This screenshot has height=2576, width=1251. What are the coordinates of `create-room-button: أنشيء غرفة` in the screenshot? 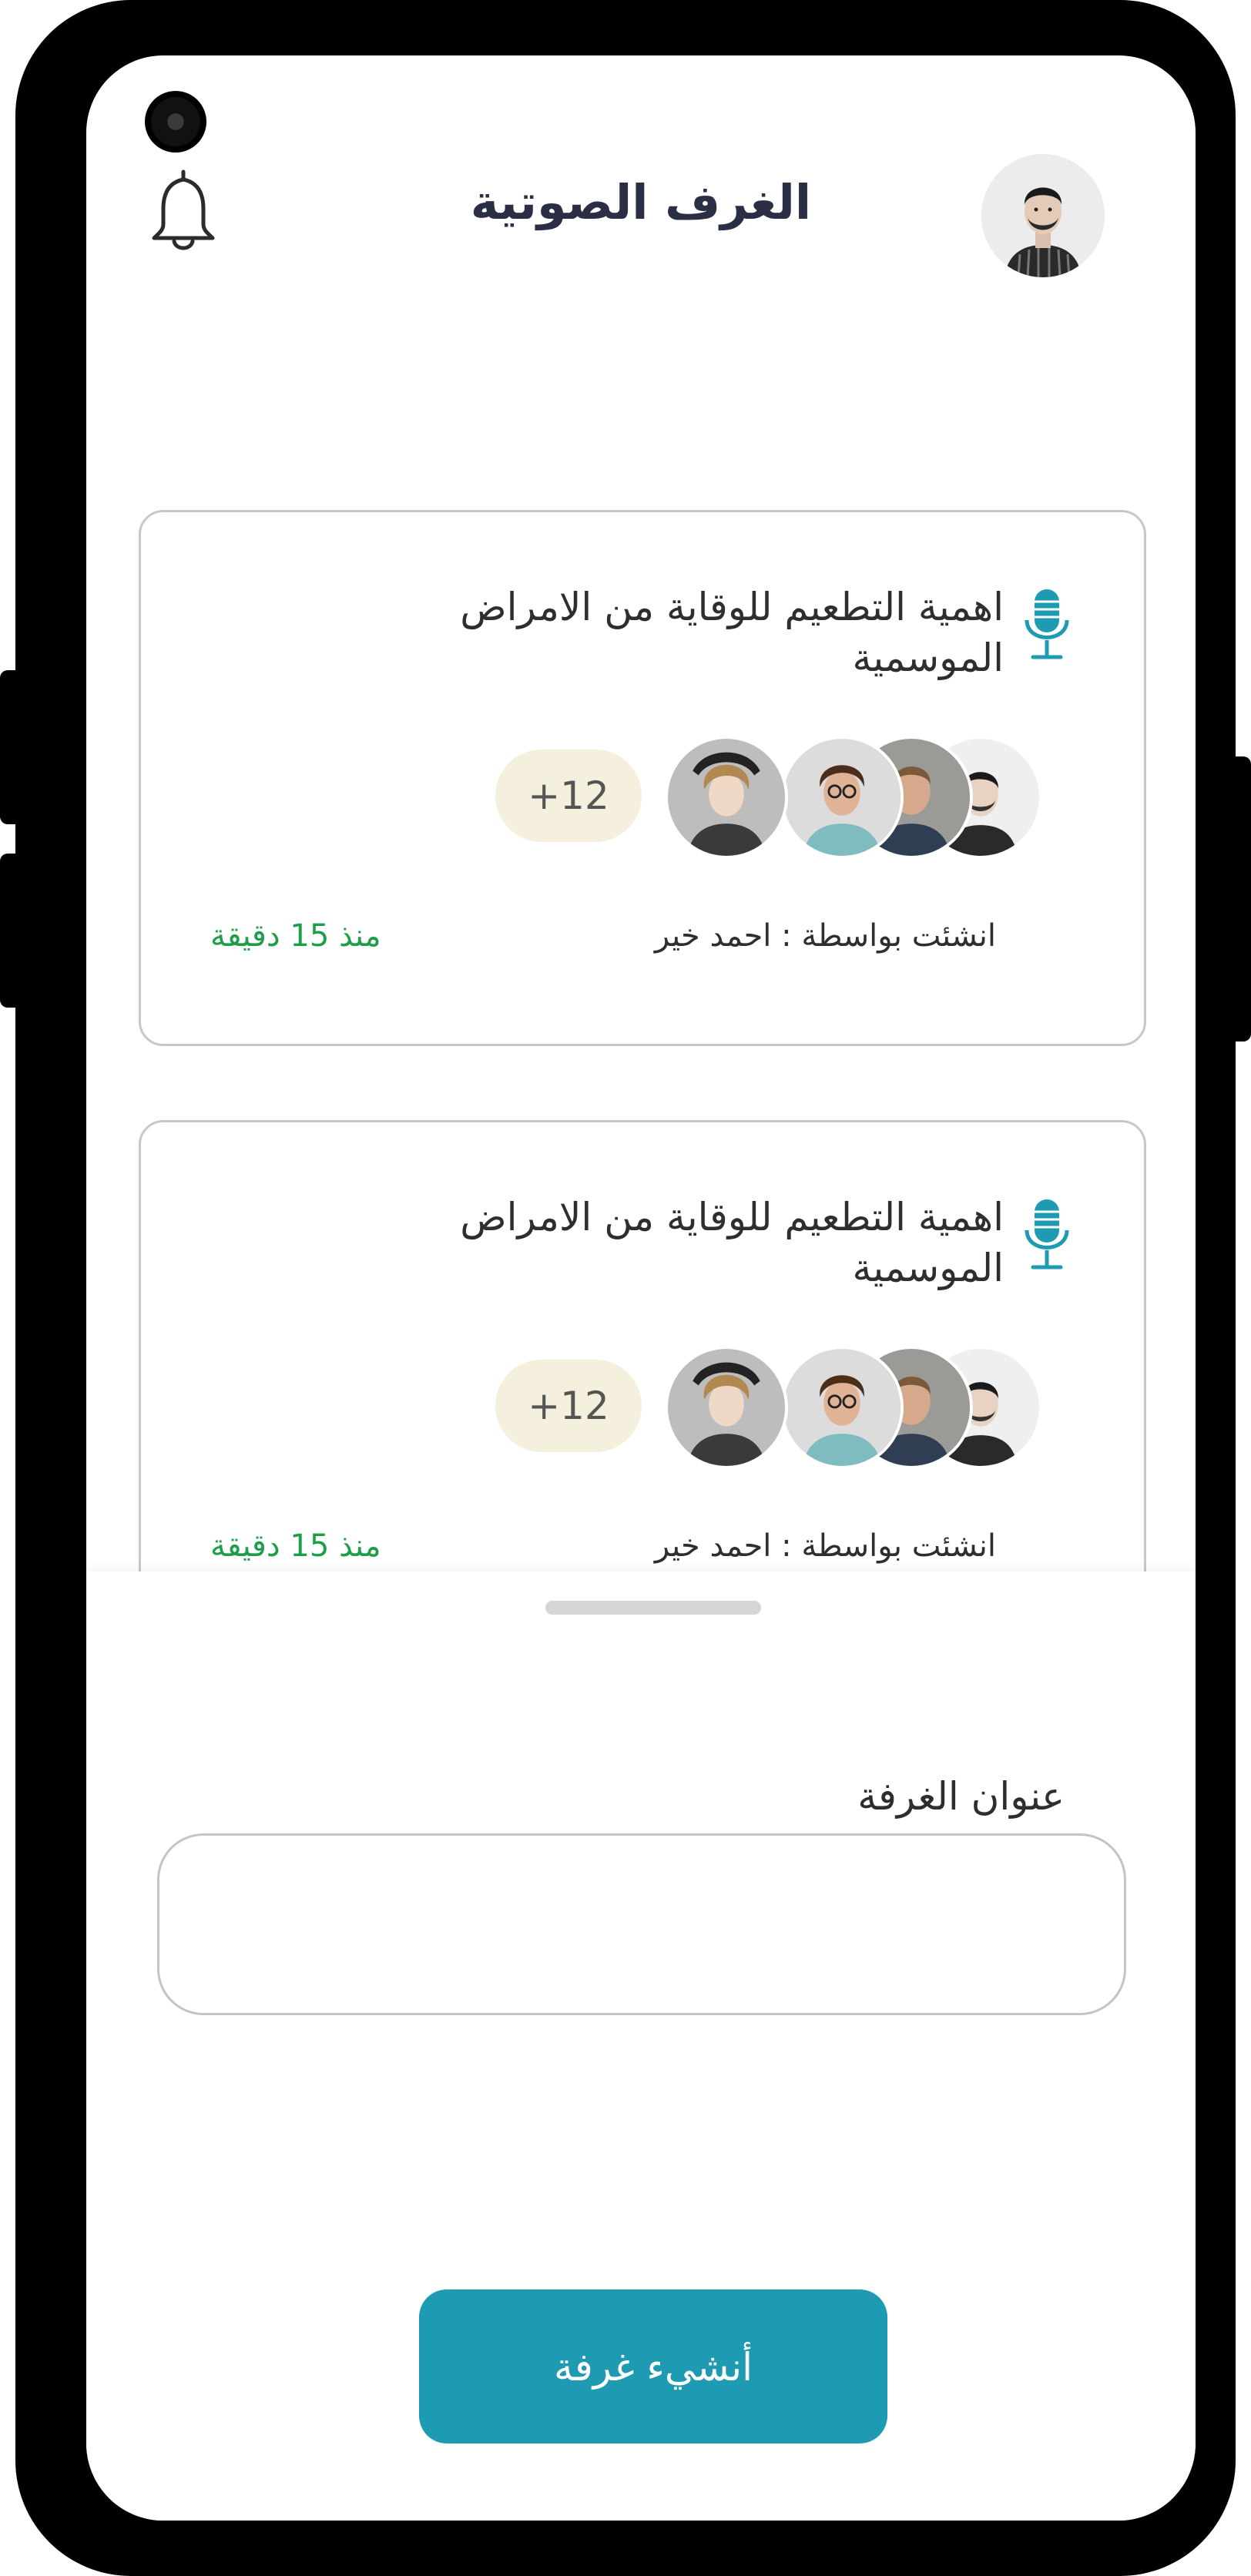 It's located at (653, 2366).